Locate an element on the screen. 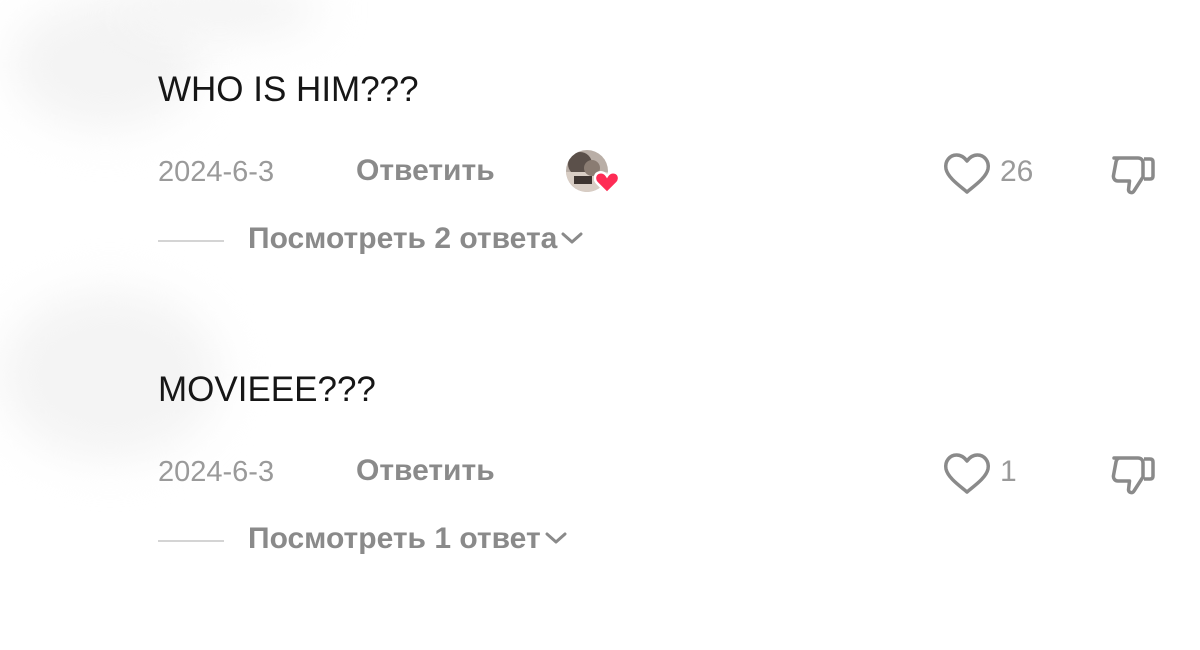 Image resolution: width=1200 pixels, height=650 pixels. creator-heart-icon is located at coordinates (607, 182).